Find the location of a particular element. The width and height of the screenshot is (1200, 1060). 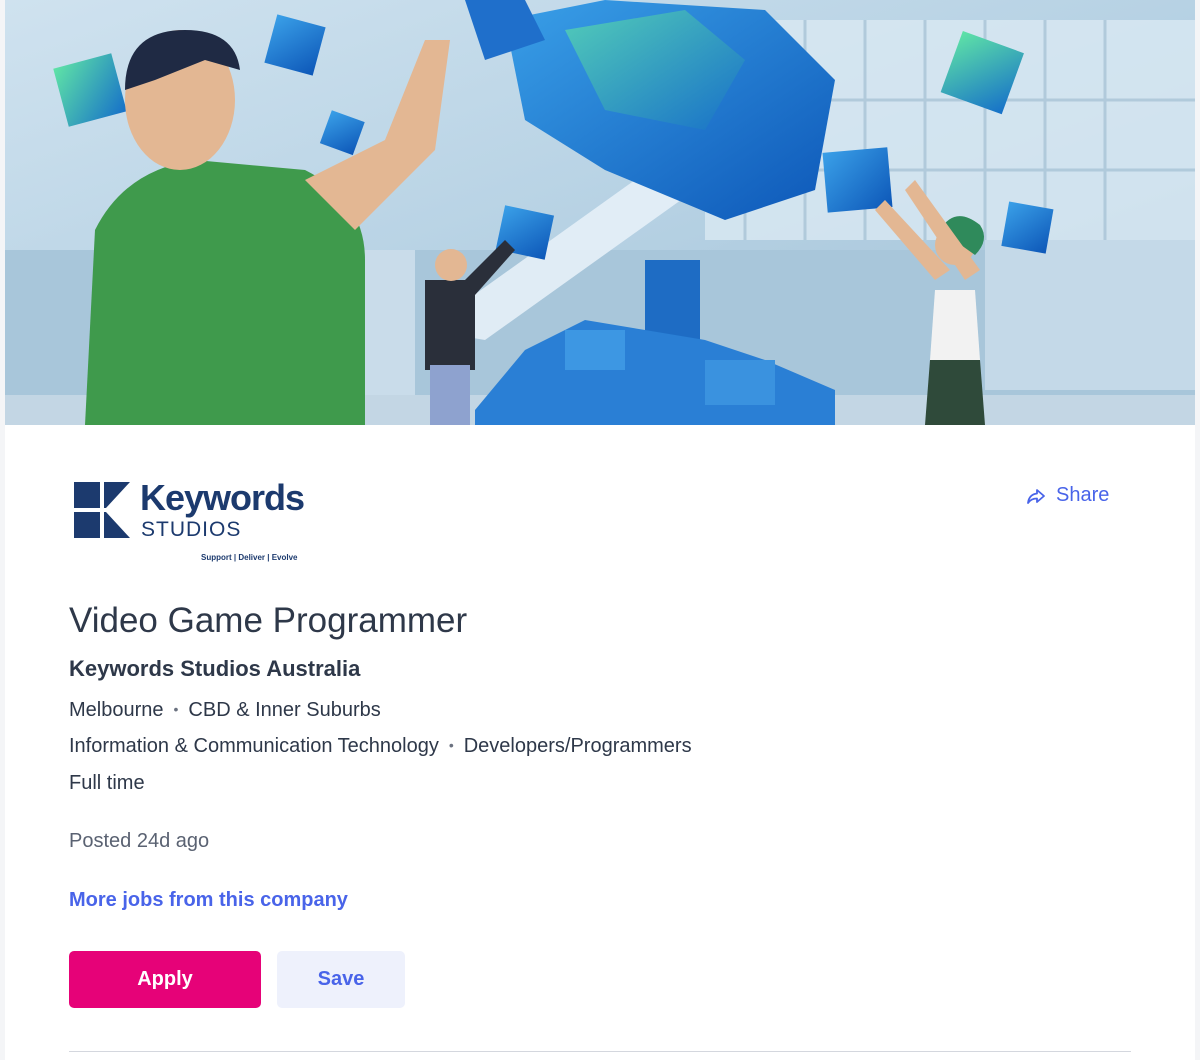

more-jobs-link: More jobs from this company is located at coordinates (208, 900).